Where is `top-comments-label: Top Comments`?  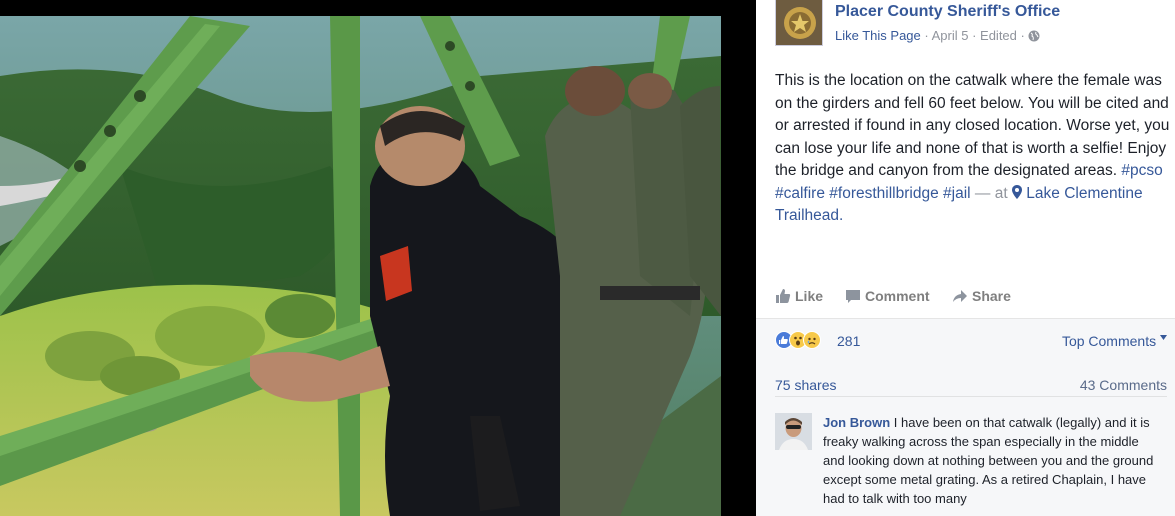
top-comments-label: Top Comments is located at coordinates (1109, 341).